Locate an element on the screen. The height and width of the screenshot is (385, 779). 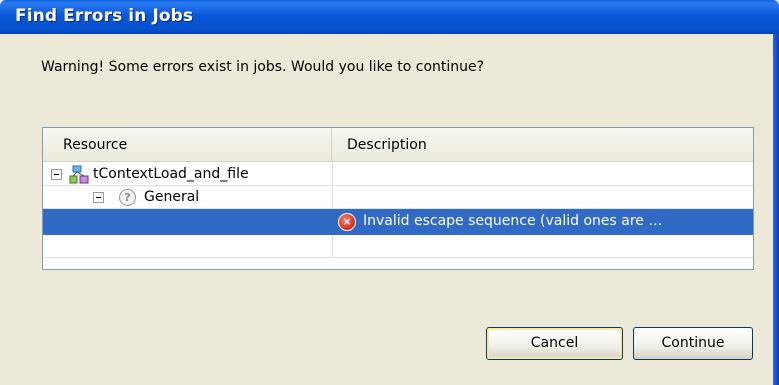
error-icon: × is located at coordinates (347, 222).